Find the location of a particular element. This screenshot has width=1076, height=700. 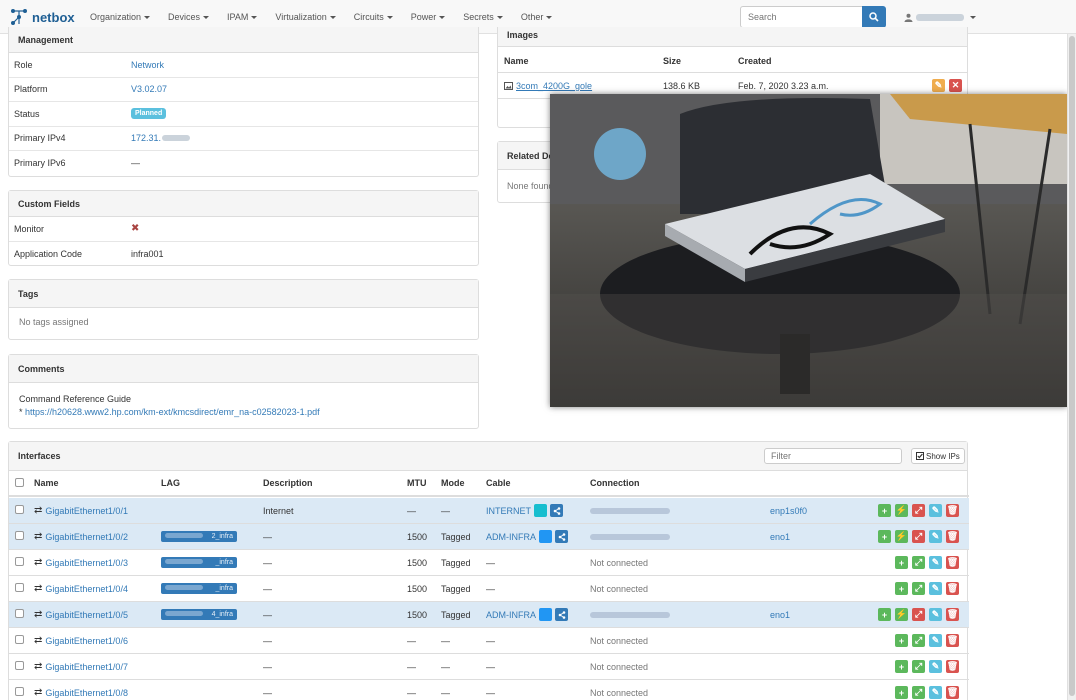

row-actions: + ⚡ ⤢ ✎ 🗑 is located at coordinates (918, 536).